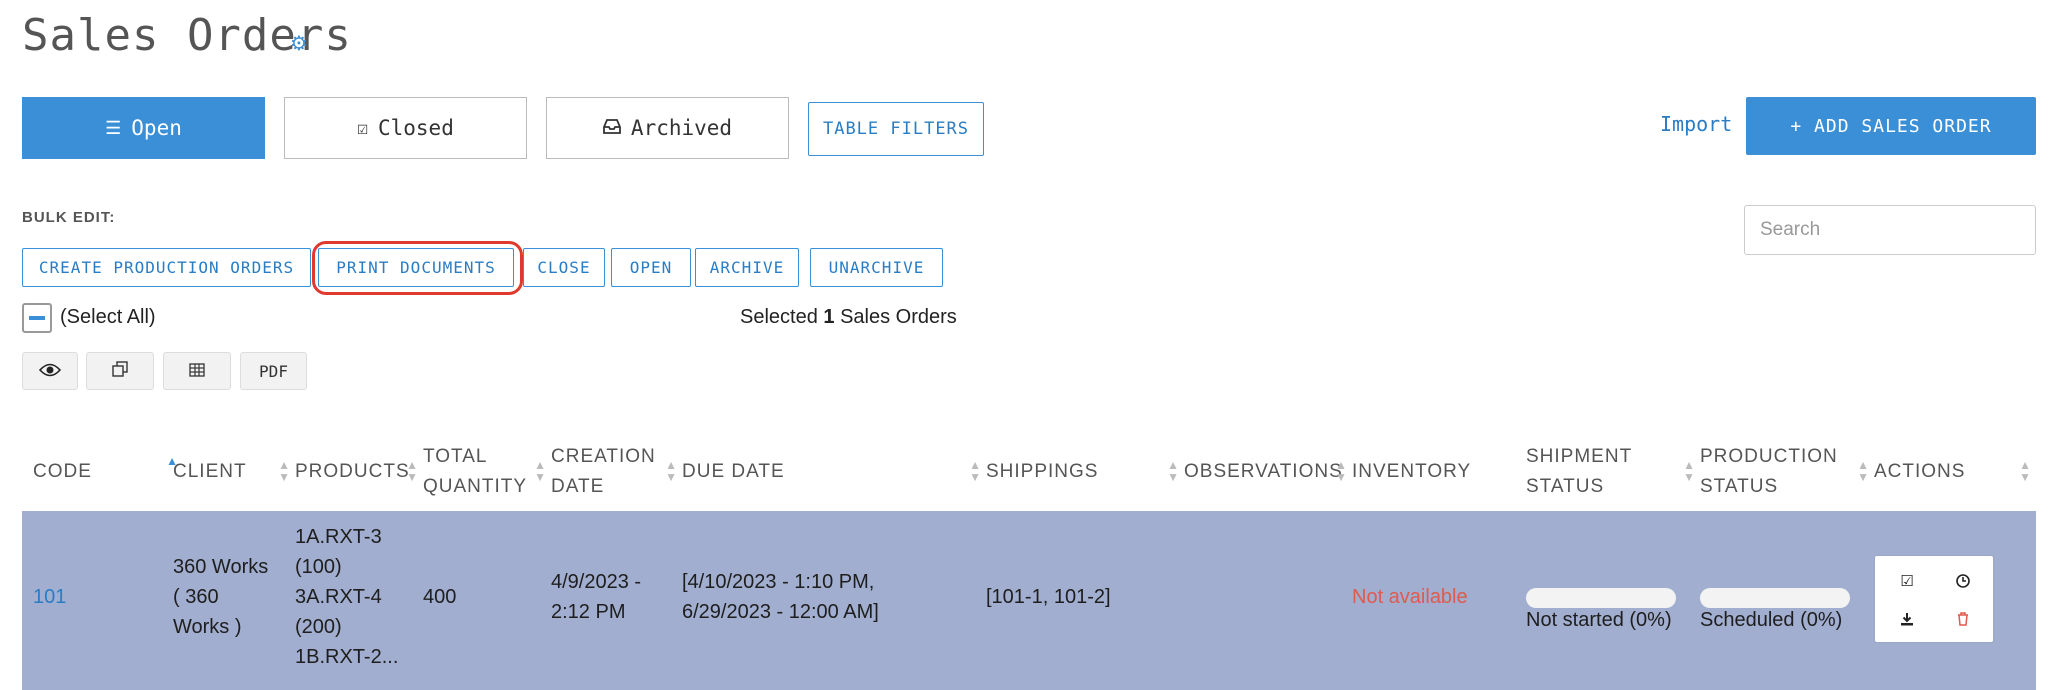 The image size is (2054, 690). Describe the element at coordinates (62, 471) in the screenshot. I see `column-header-label: CODE` at that location.